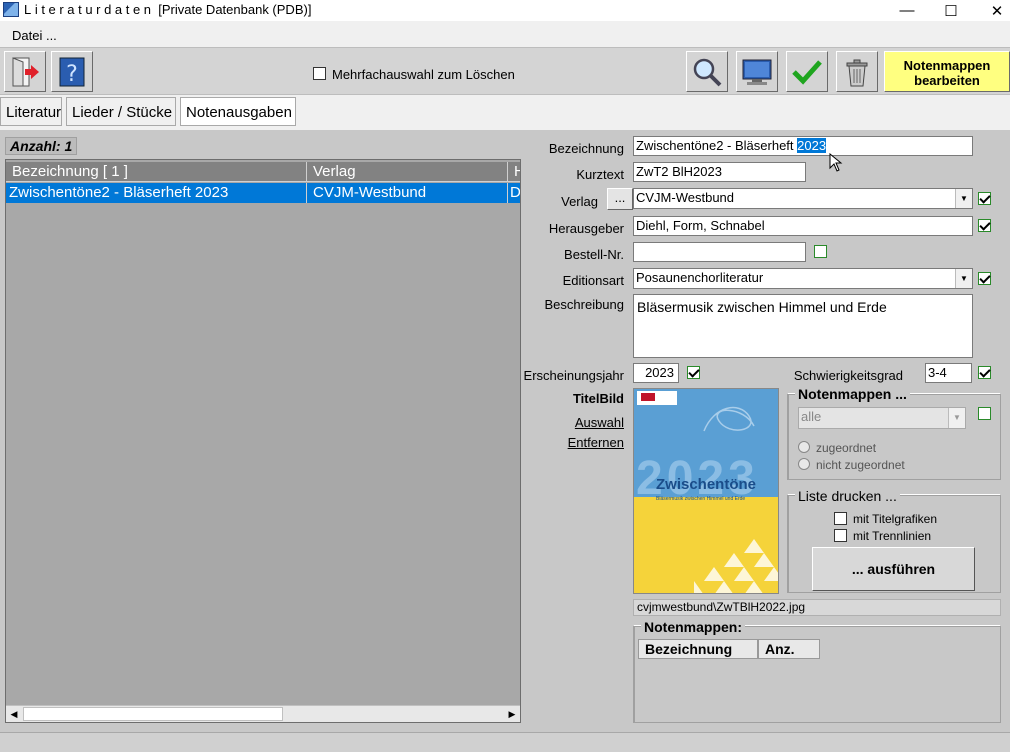 The width and height of the screenshot is (1010, 752). Describe the element at coordinates (820, 251) in the screenshot. I see `bestell-checkbox` at that location.